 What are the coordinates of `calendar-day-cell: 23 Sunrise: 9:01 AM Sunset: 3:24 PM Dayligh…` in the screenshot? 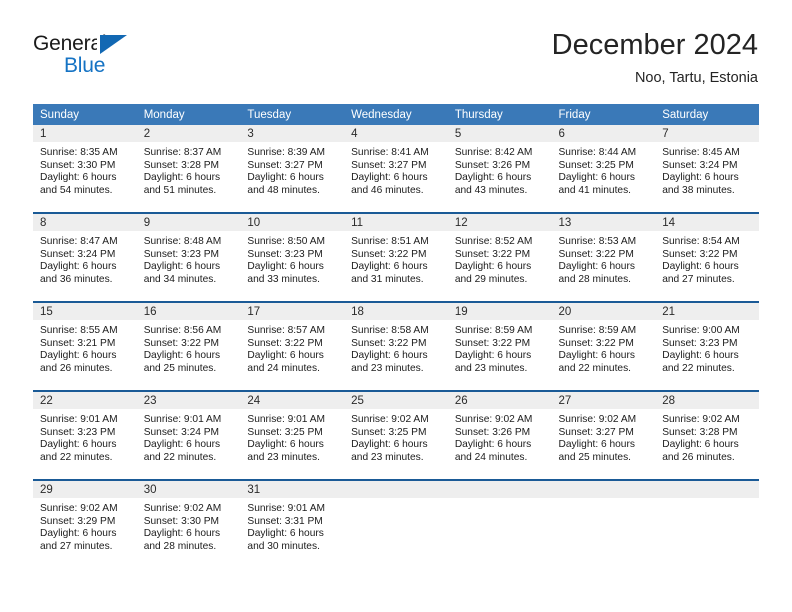 It's located at (188, 435).